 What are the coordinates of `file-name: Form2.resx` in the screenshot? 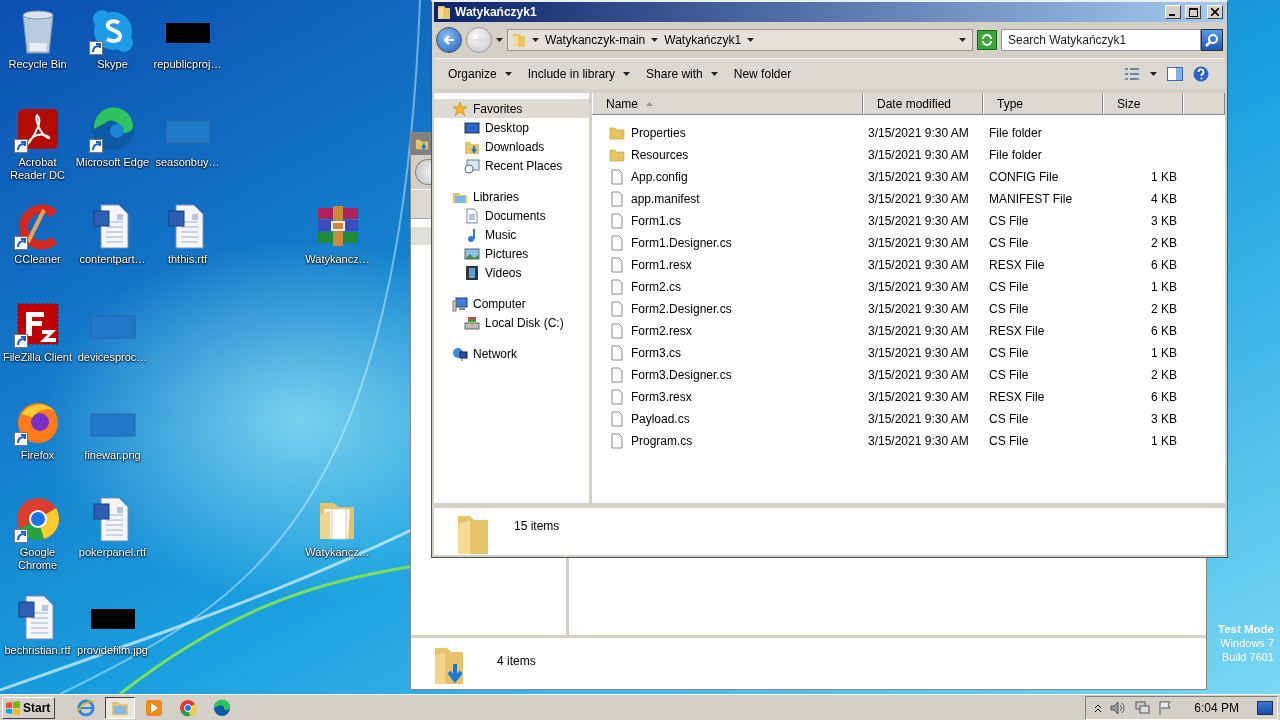 It's located at (661, 331).